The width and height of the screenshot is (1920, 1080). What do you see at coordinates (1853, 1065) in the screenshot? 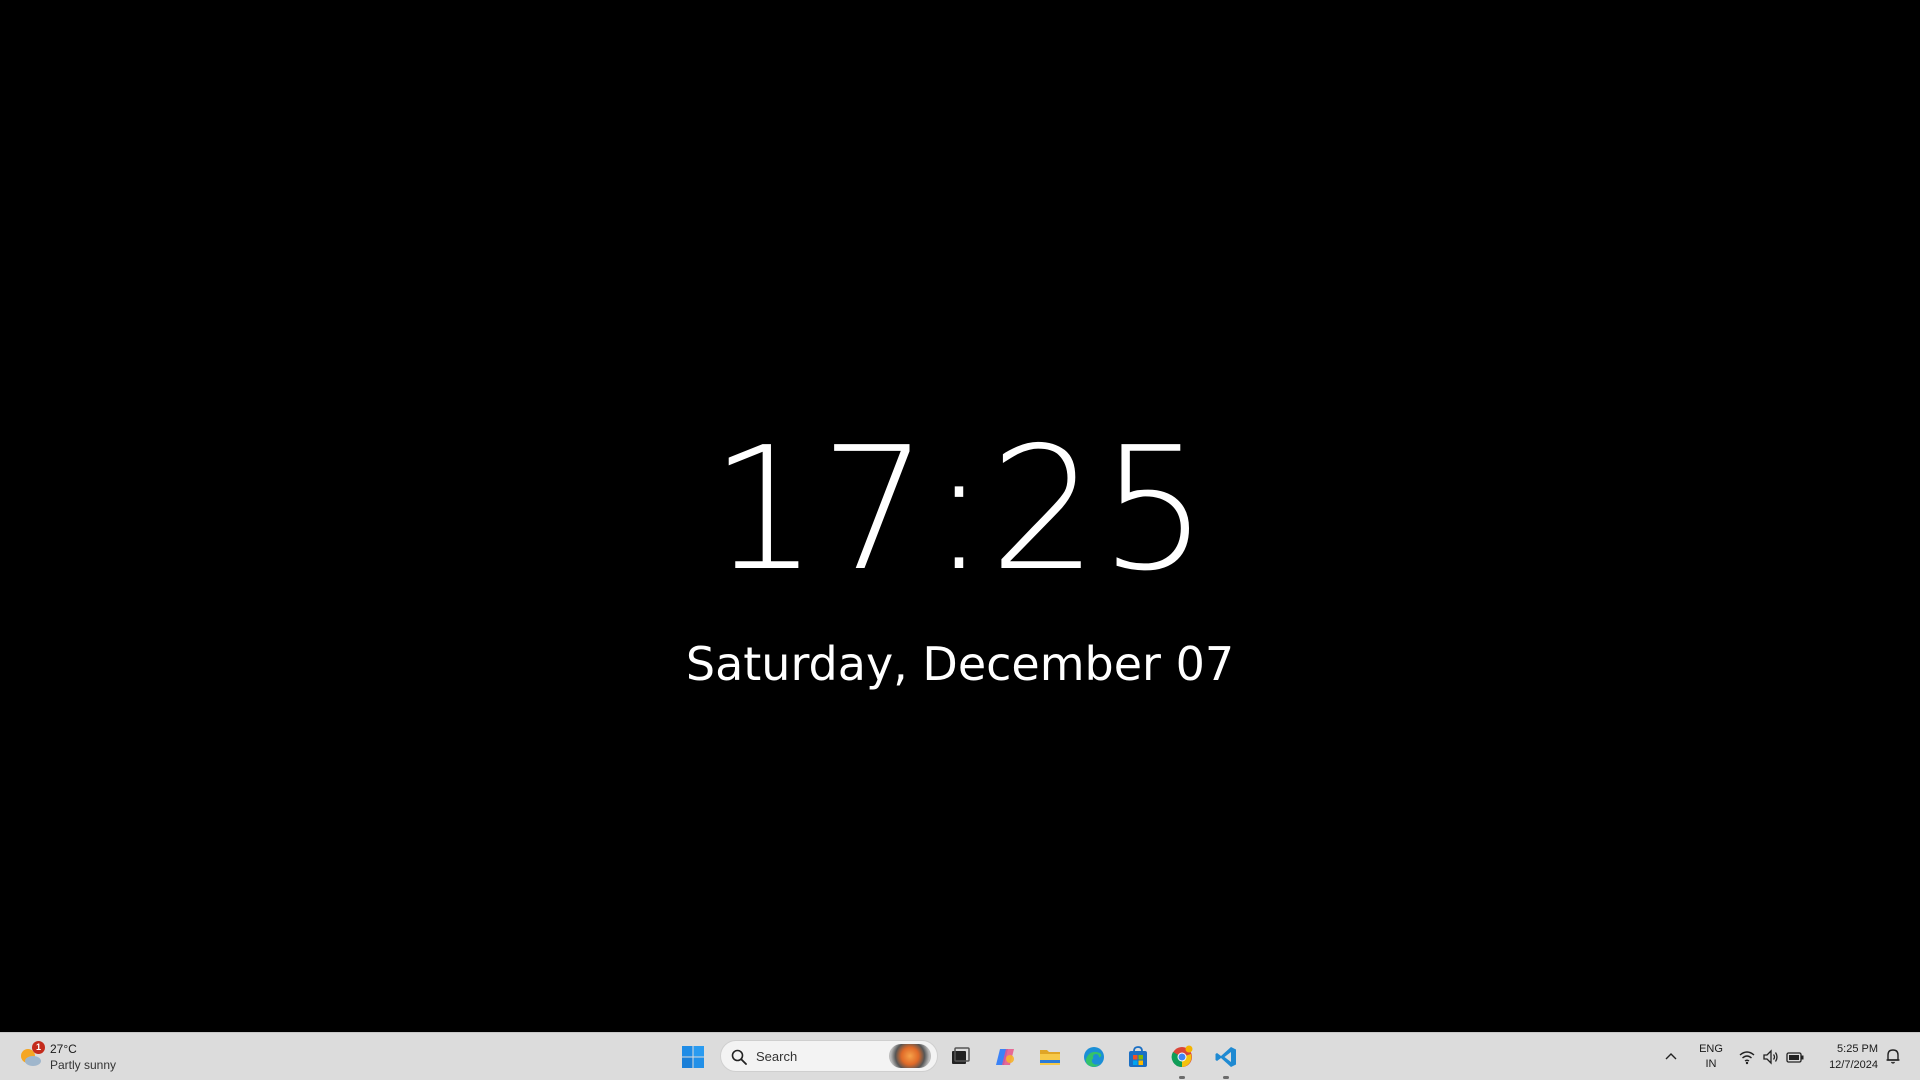
I see `system-date: 12/7/2024` at bounding box center [1853, 1065].